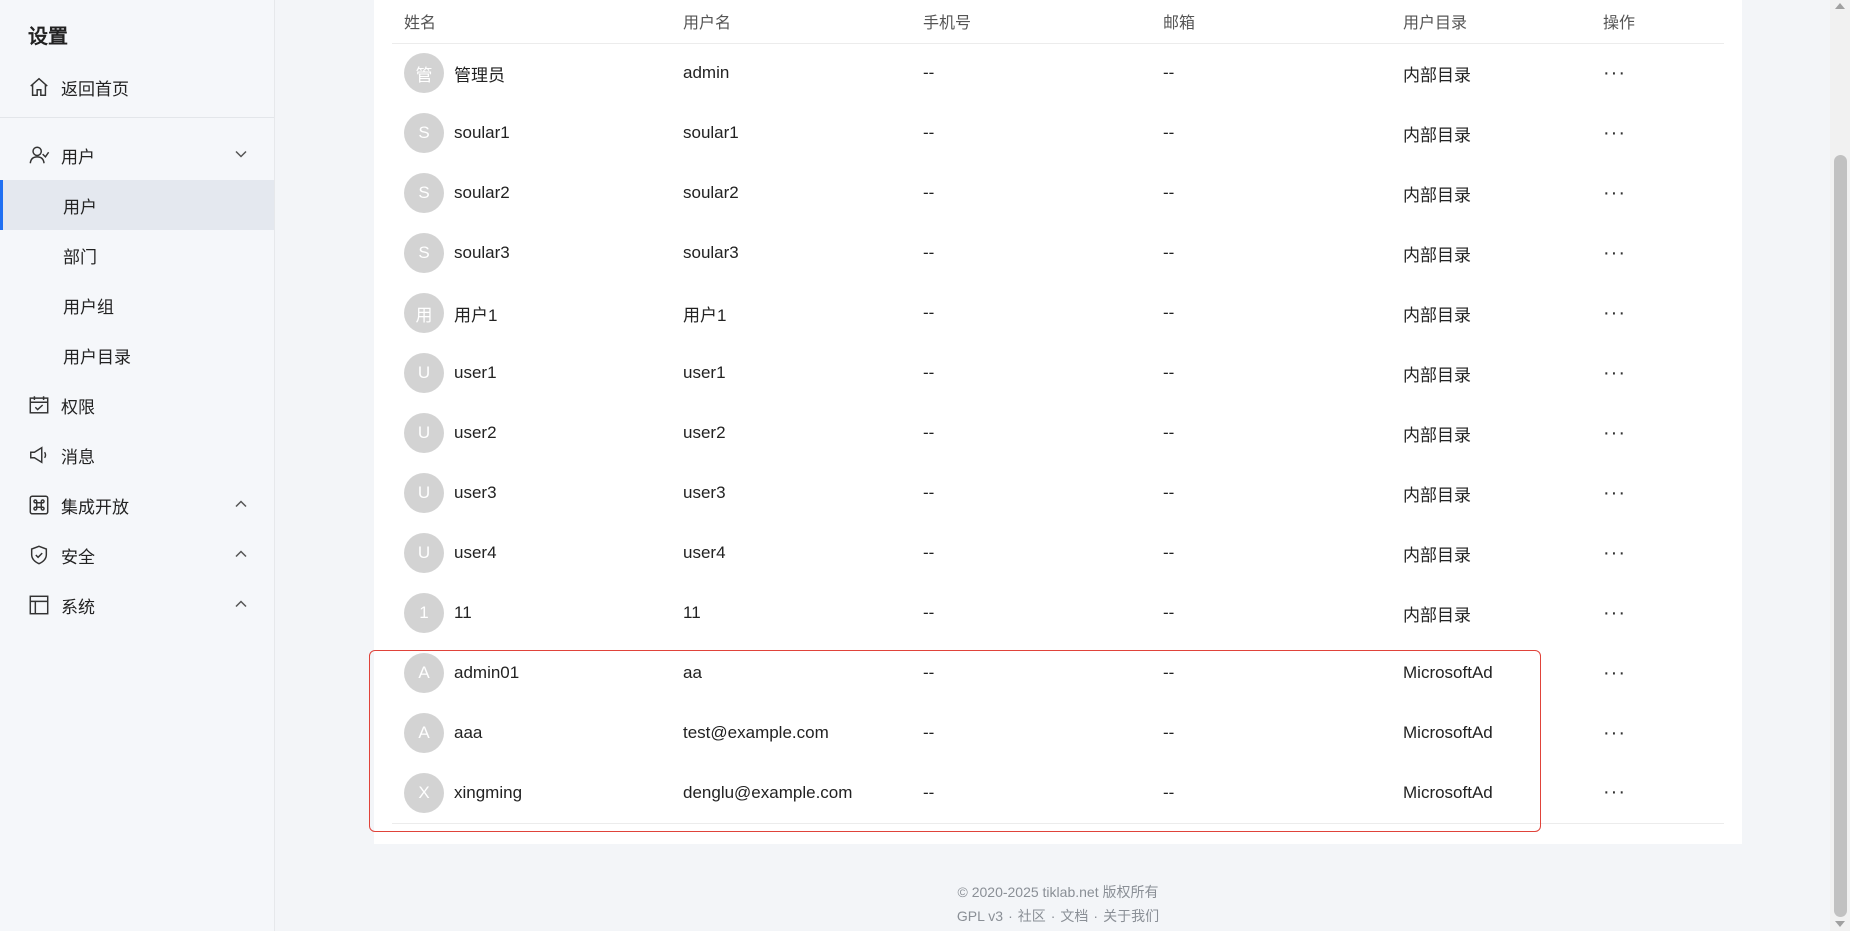 The height and width of the screenshot is (931, 1850). What do you see at coordinates (39, 555) in the screenshot?
I see `shield-check-icon` at bounding box center [39, 555].